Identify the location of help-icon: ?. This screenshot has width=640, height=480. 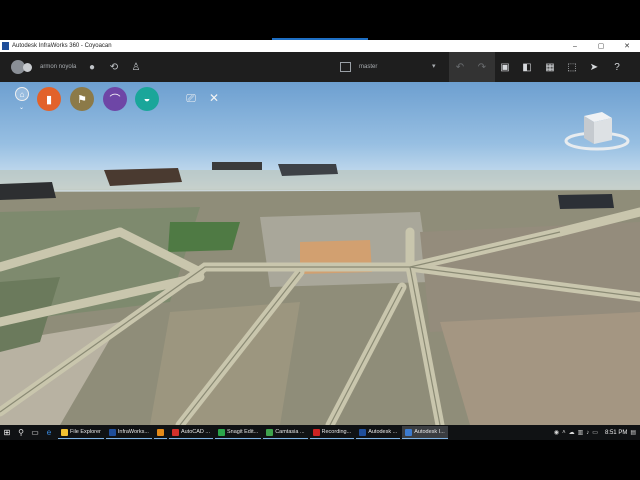
(617, 67).